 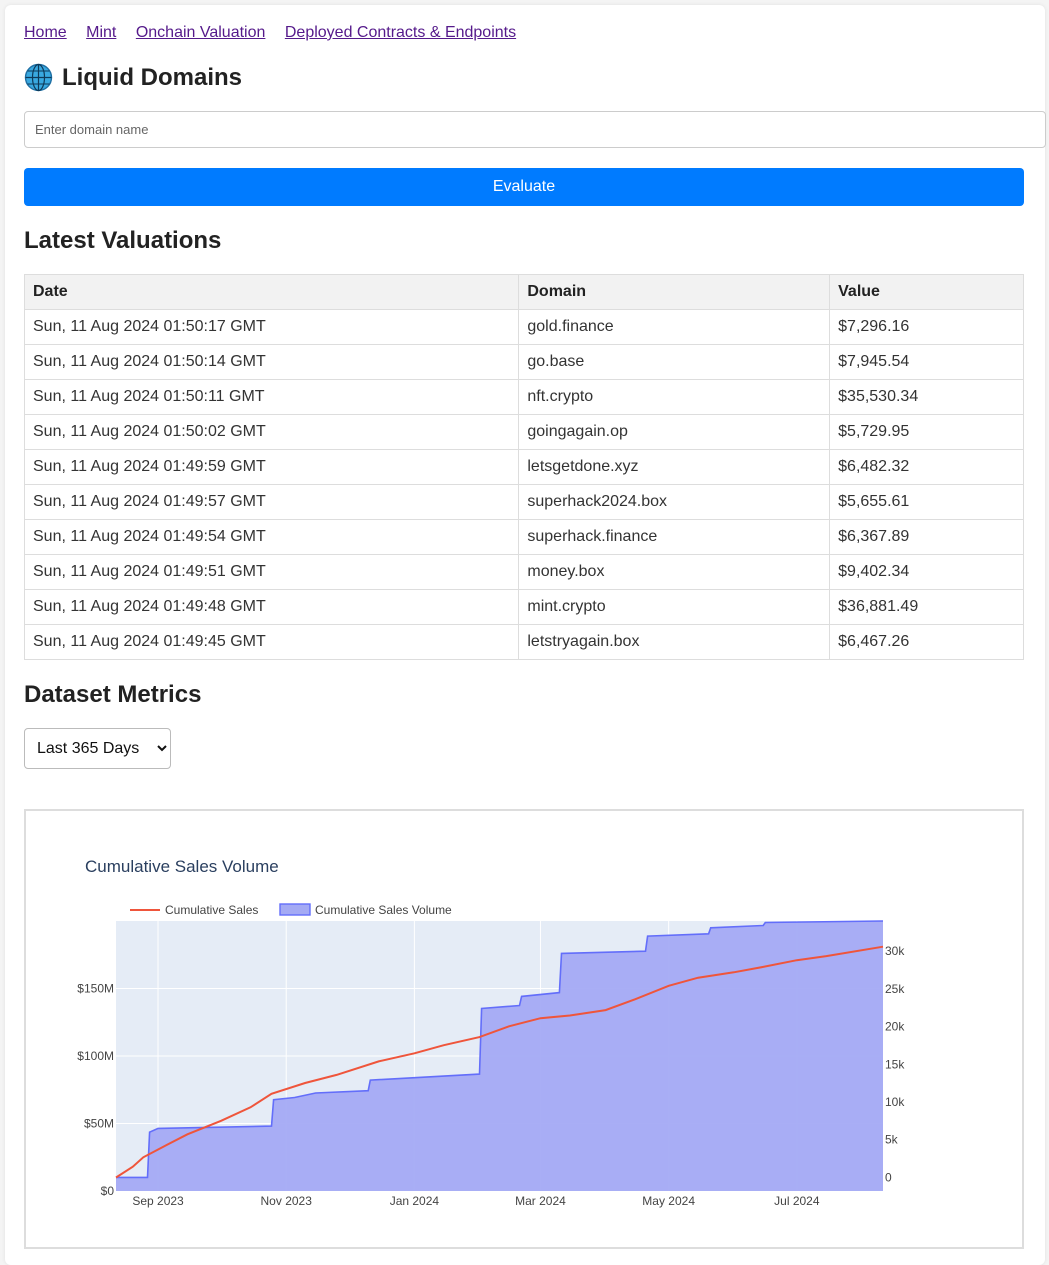 I want to click on cell-date: Sun, 11 Aug 2024 01:50:11 GMT, so click(x=271, y=397).